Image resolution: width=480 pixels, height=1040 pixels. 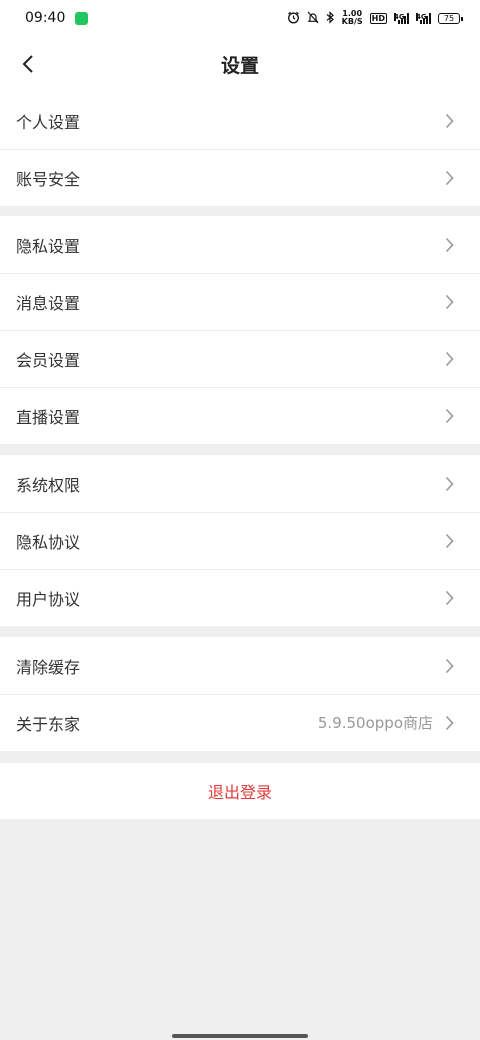 What do you see at coordinates (48, 599) in the screenshot?
I see `settings-item-label: 用户协议` at bounding box center [48, 599].